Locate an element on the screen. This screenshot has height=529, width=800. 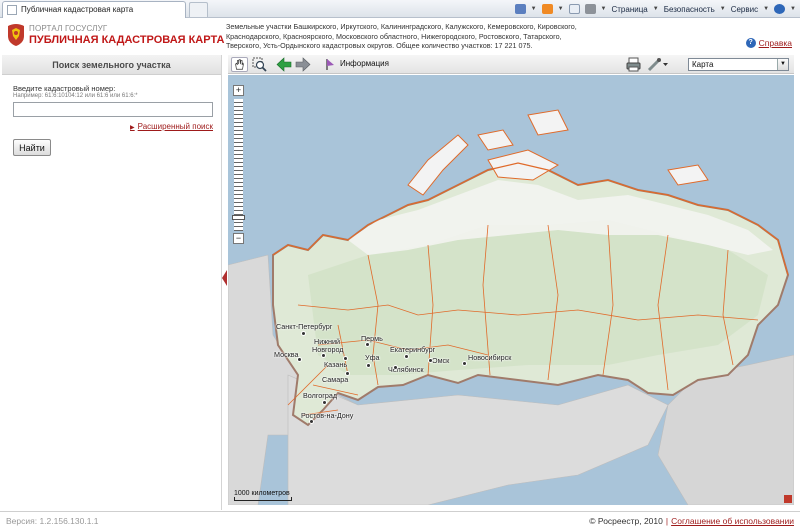
collapse-panel-icon is located at coordinates (224, 278).